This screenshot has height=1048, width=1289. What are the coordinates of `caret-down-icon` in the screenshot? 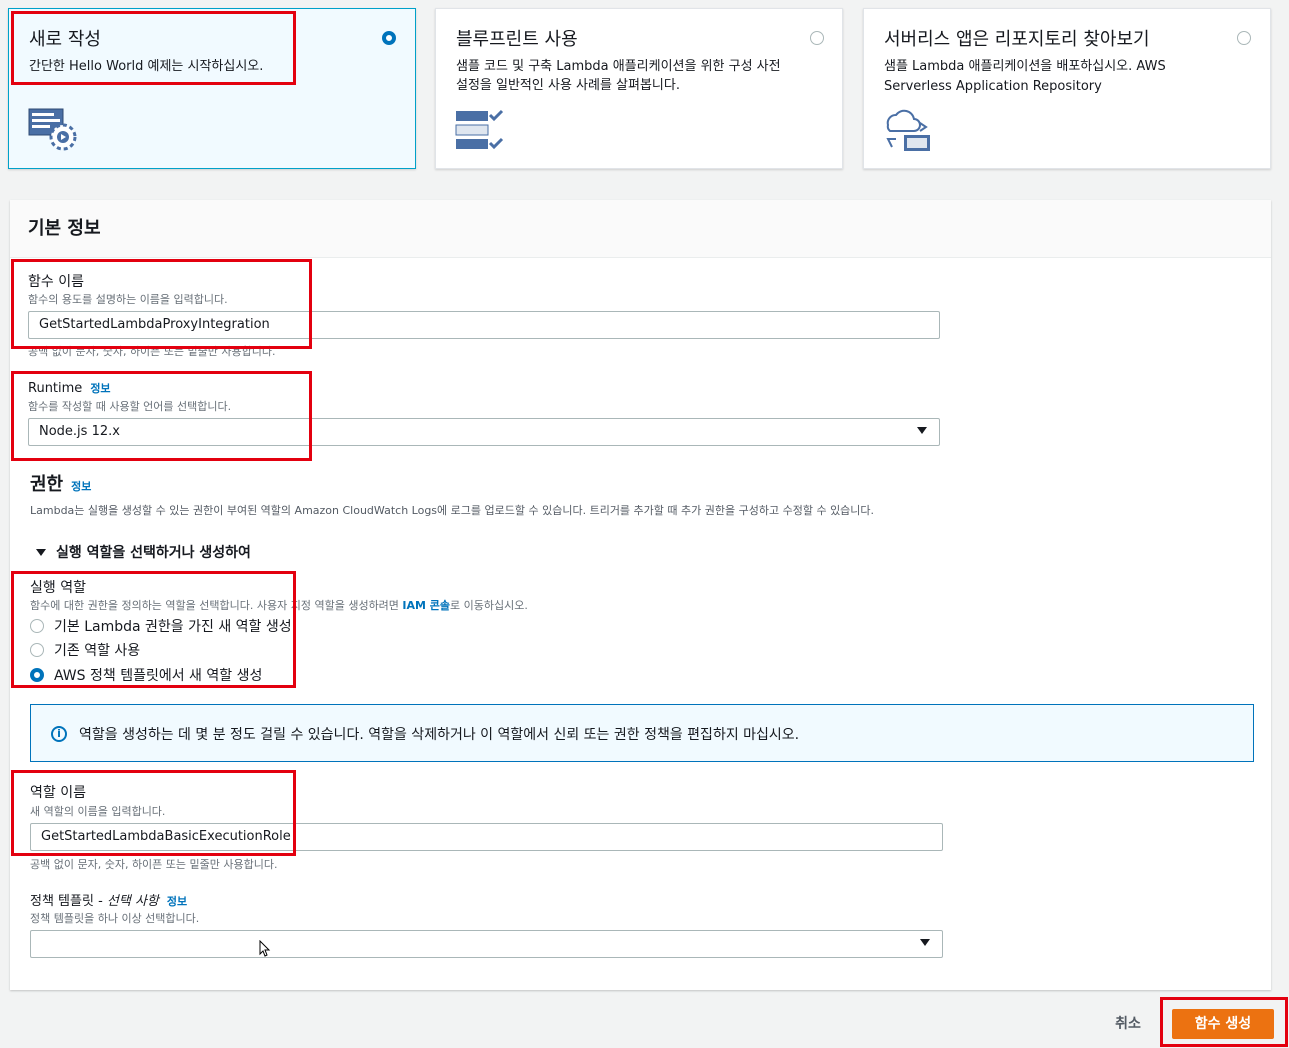 It's located at (41, 552).